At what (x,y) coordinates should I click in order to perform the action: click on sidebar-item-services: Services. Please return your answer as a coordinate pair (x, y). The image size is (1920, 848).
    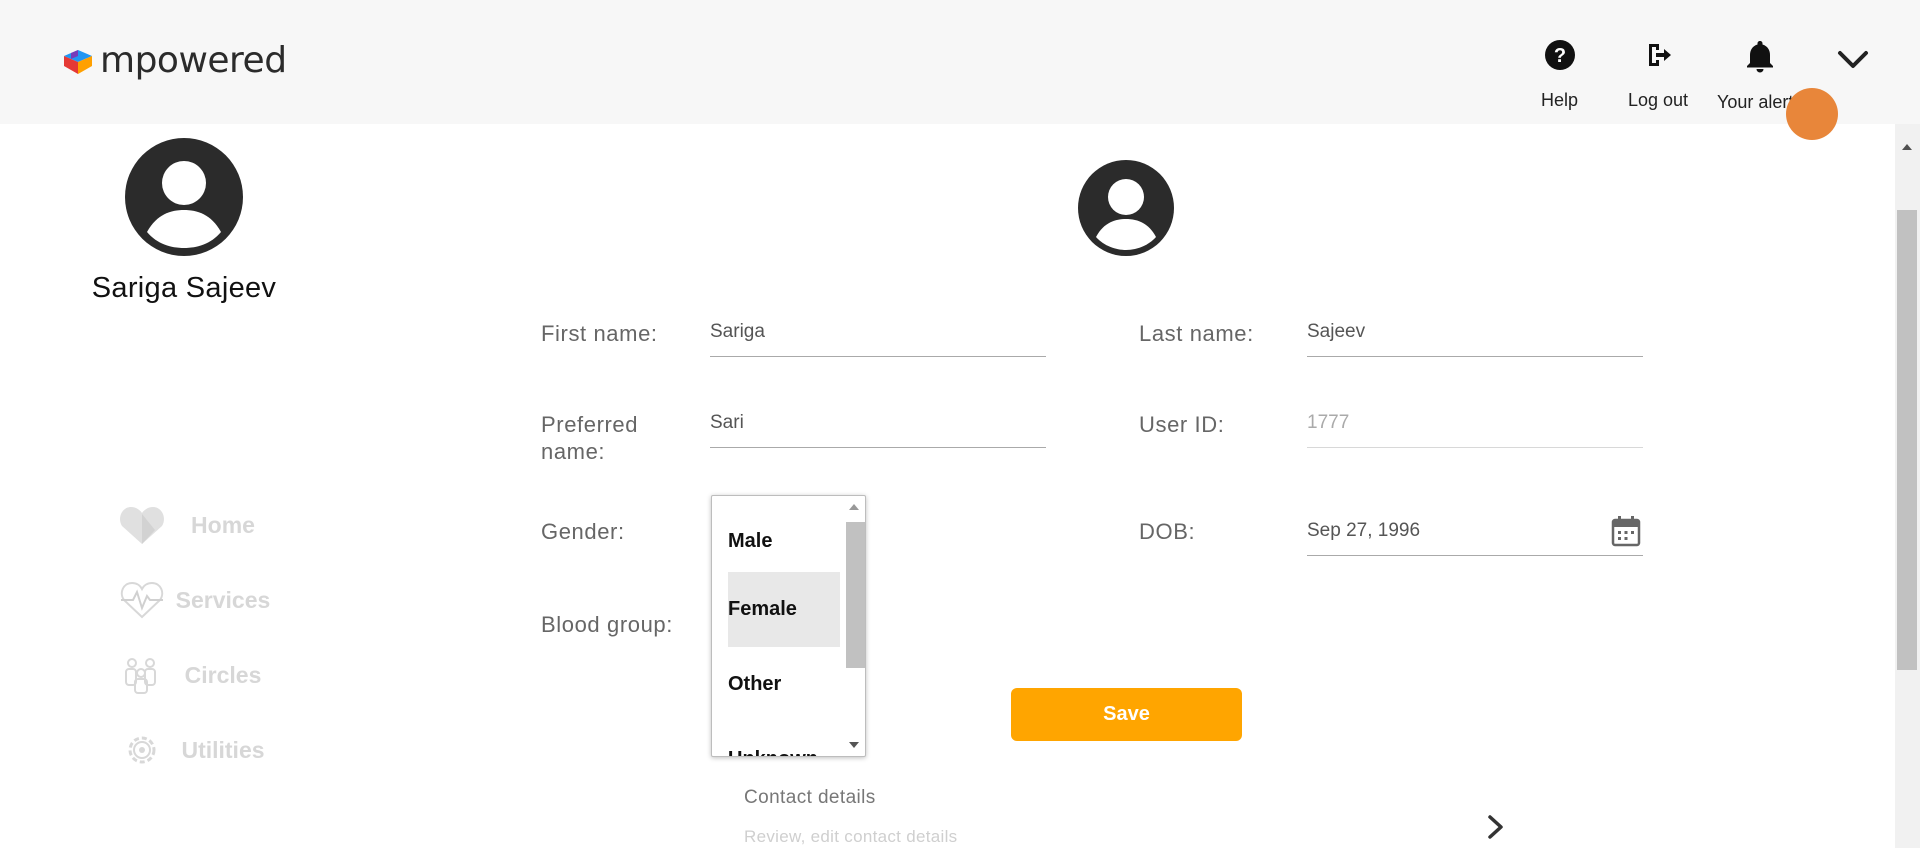
    Looking at the image, I should click on (218, 600).